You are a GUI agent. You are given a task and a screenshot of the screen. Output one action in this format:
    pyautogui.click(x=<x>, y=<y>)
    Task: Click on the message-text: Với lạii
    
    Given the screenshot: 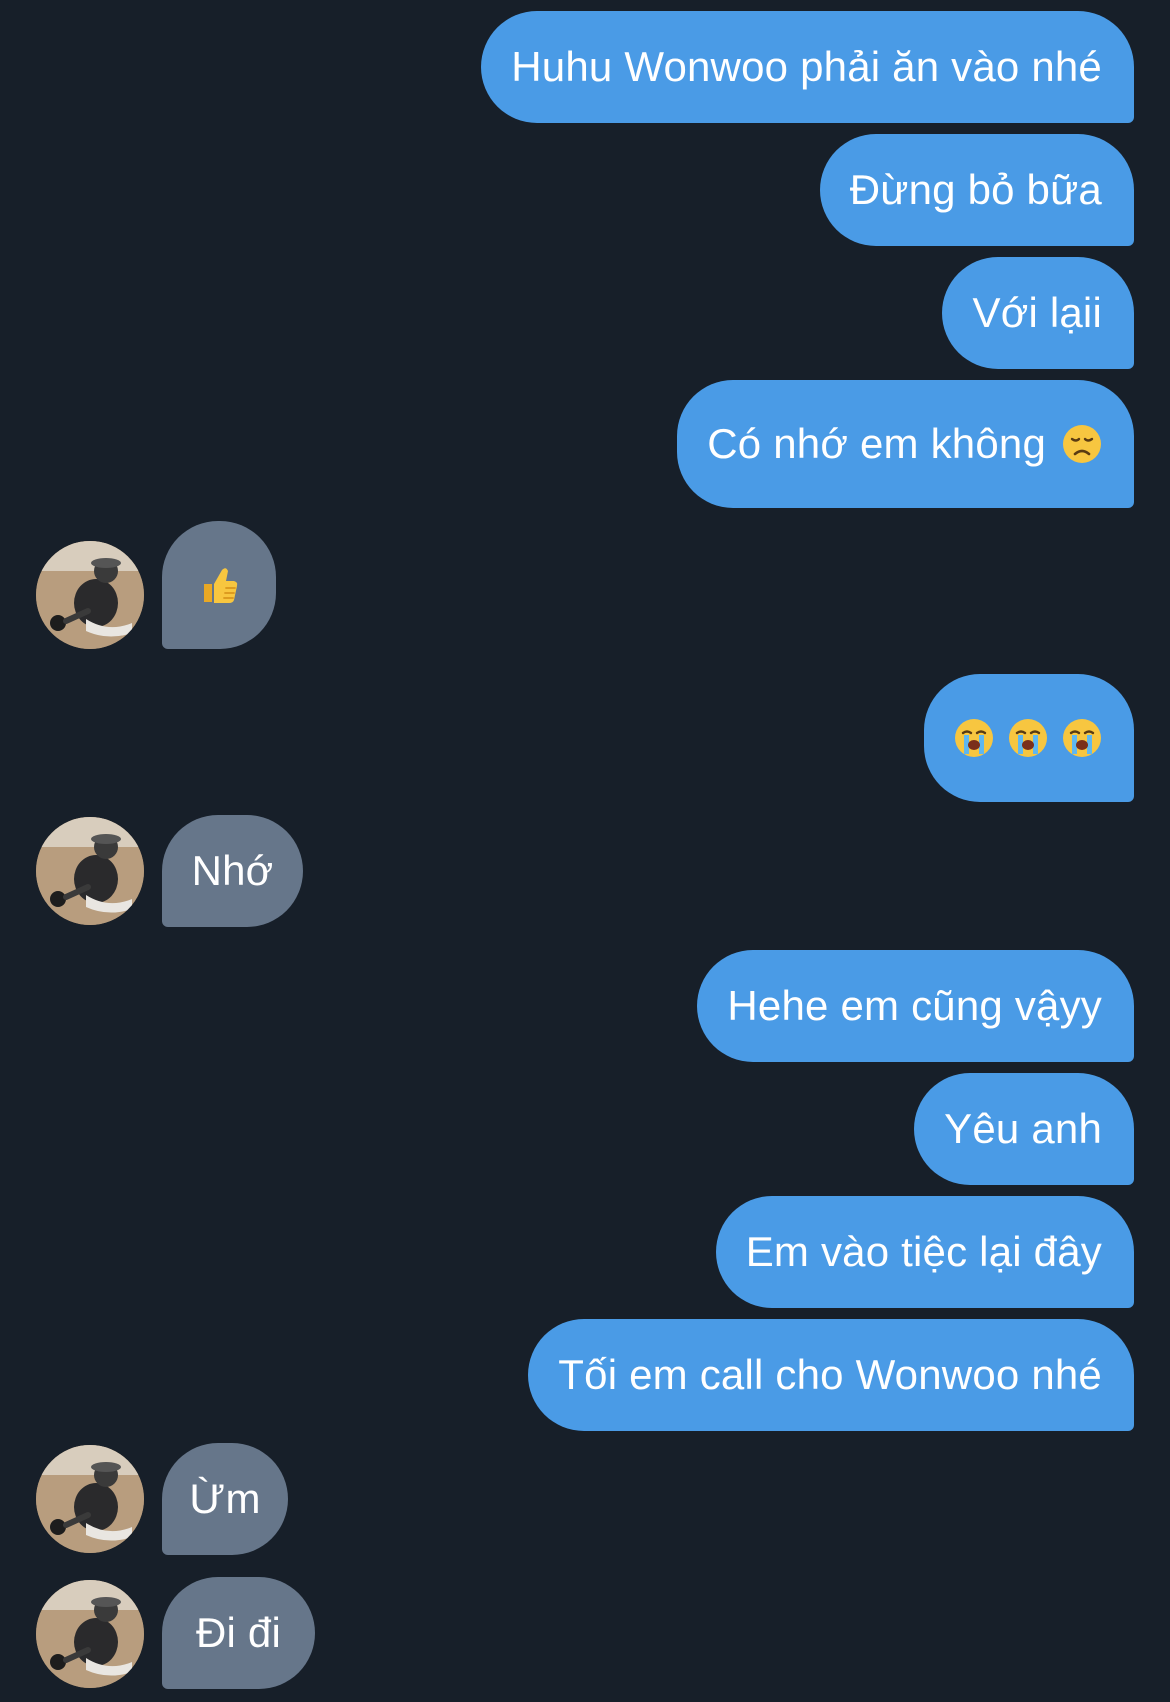 What is the action you would take?
    pyautogui.click(x=1037, y=312)
    